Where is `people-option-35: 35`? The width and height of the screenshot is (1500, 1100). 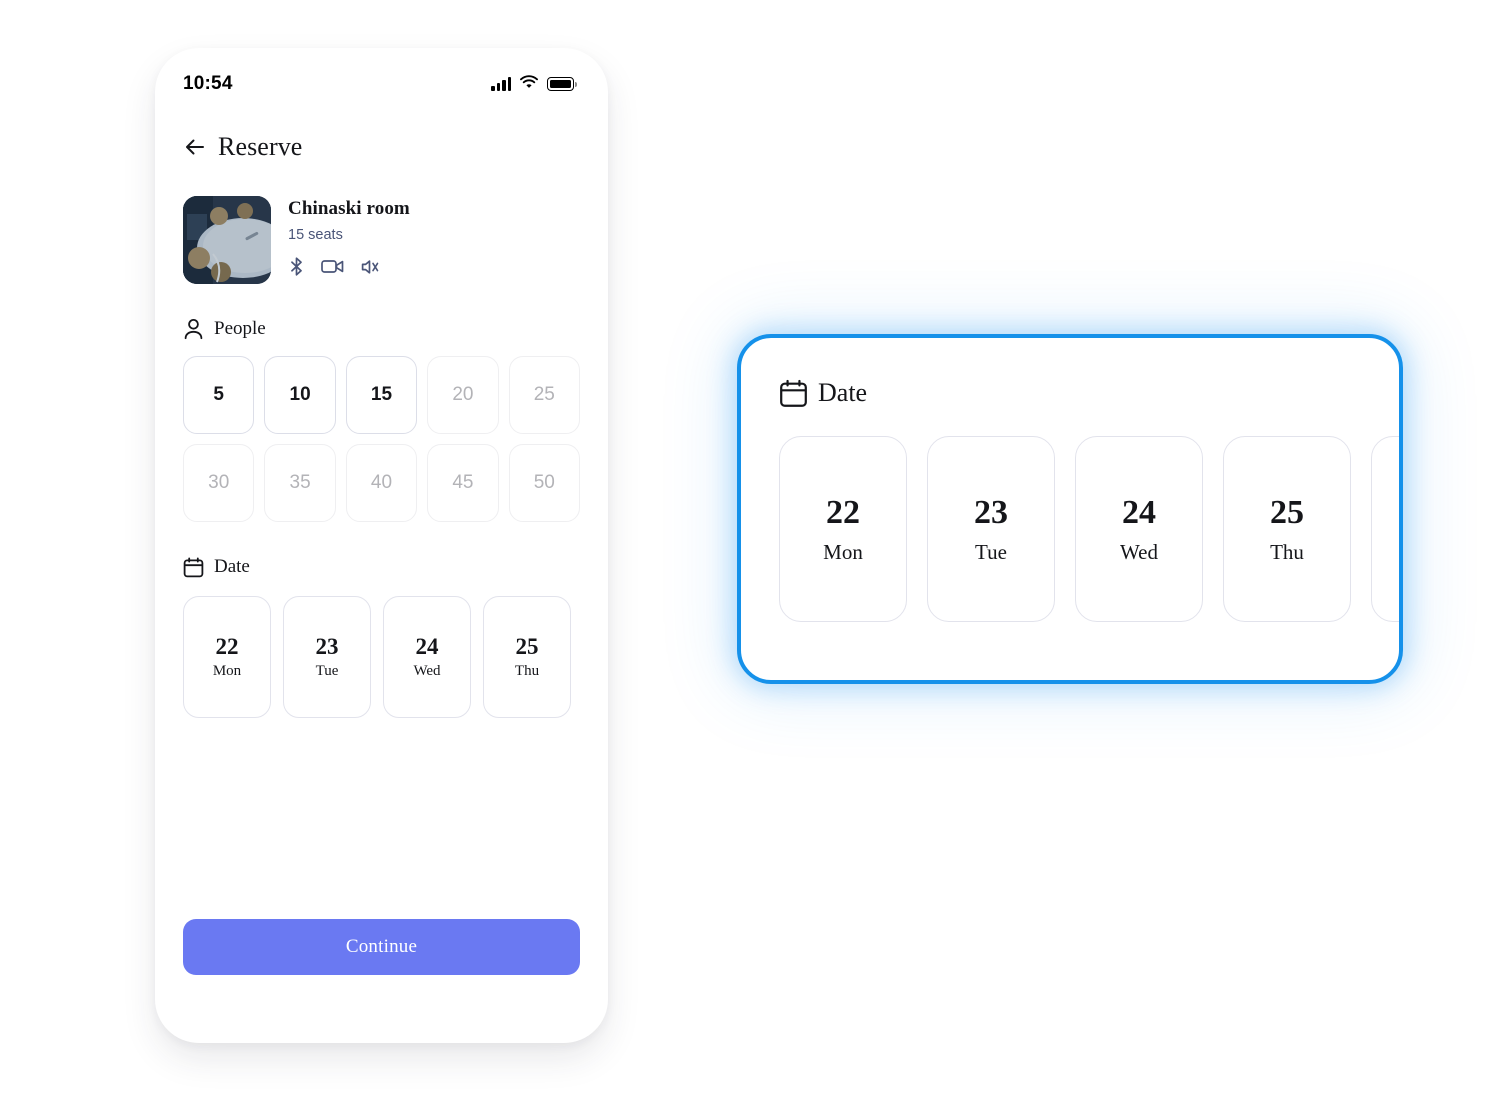
people-option-35: 35 is located at coordinates (300, 483).